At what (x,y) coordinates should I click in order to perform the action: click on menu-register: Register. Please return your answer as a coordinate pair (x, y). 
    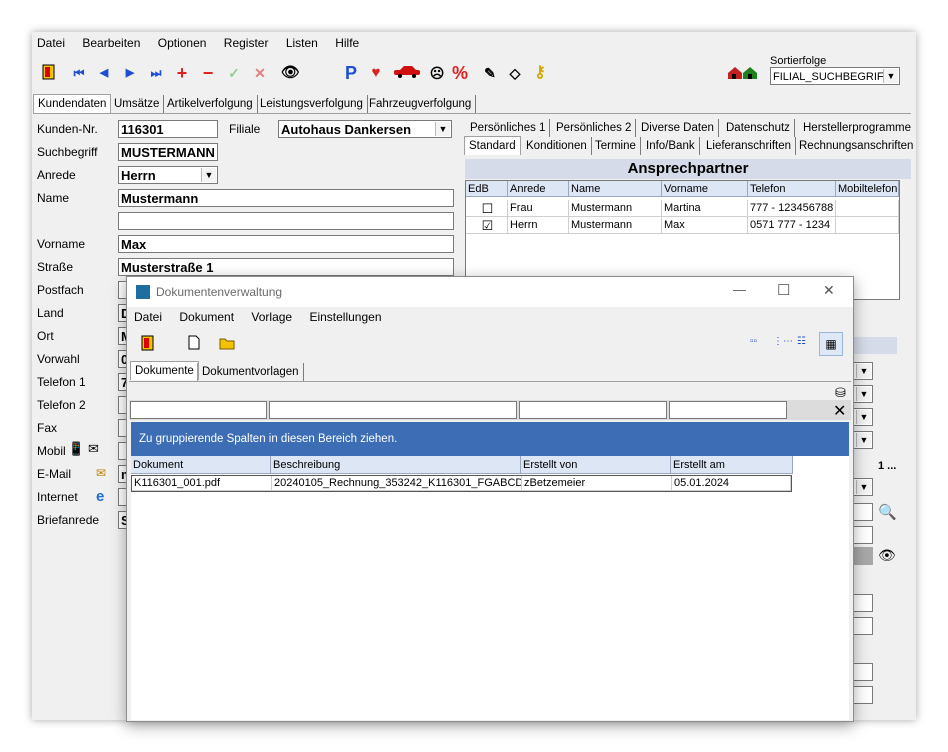
    Looking at the image, I should click on (246, 43).